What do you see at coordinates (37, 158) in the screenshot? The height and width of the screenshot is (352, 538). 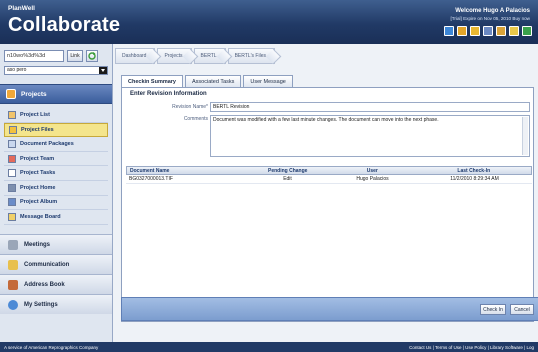 I see `nav-label: Project Team` at bounding box center [37, 158].